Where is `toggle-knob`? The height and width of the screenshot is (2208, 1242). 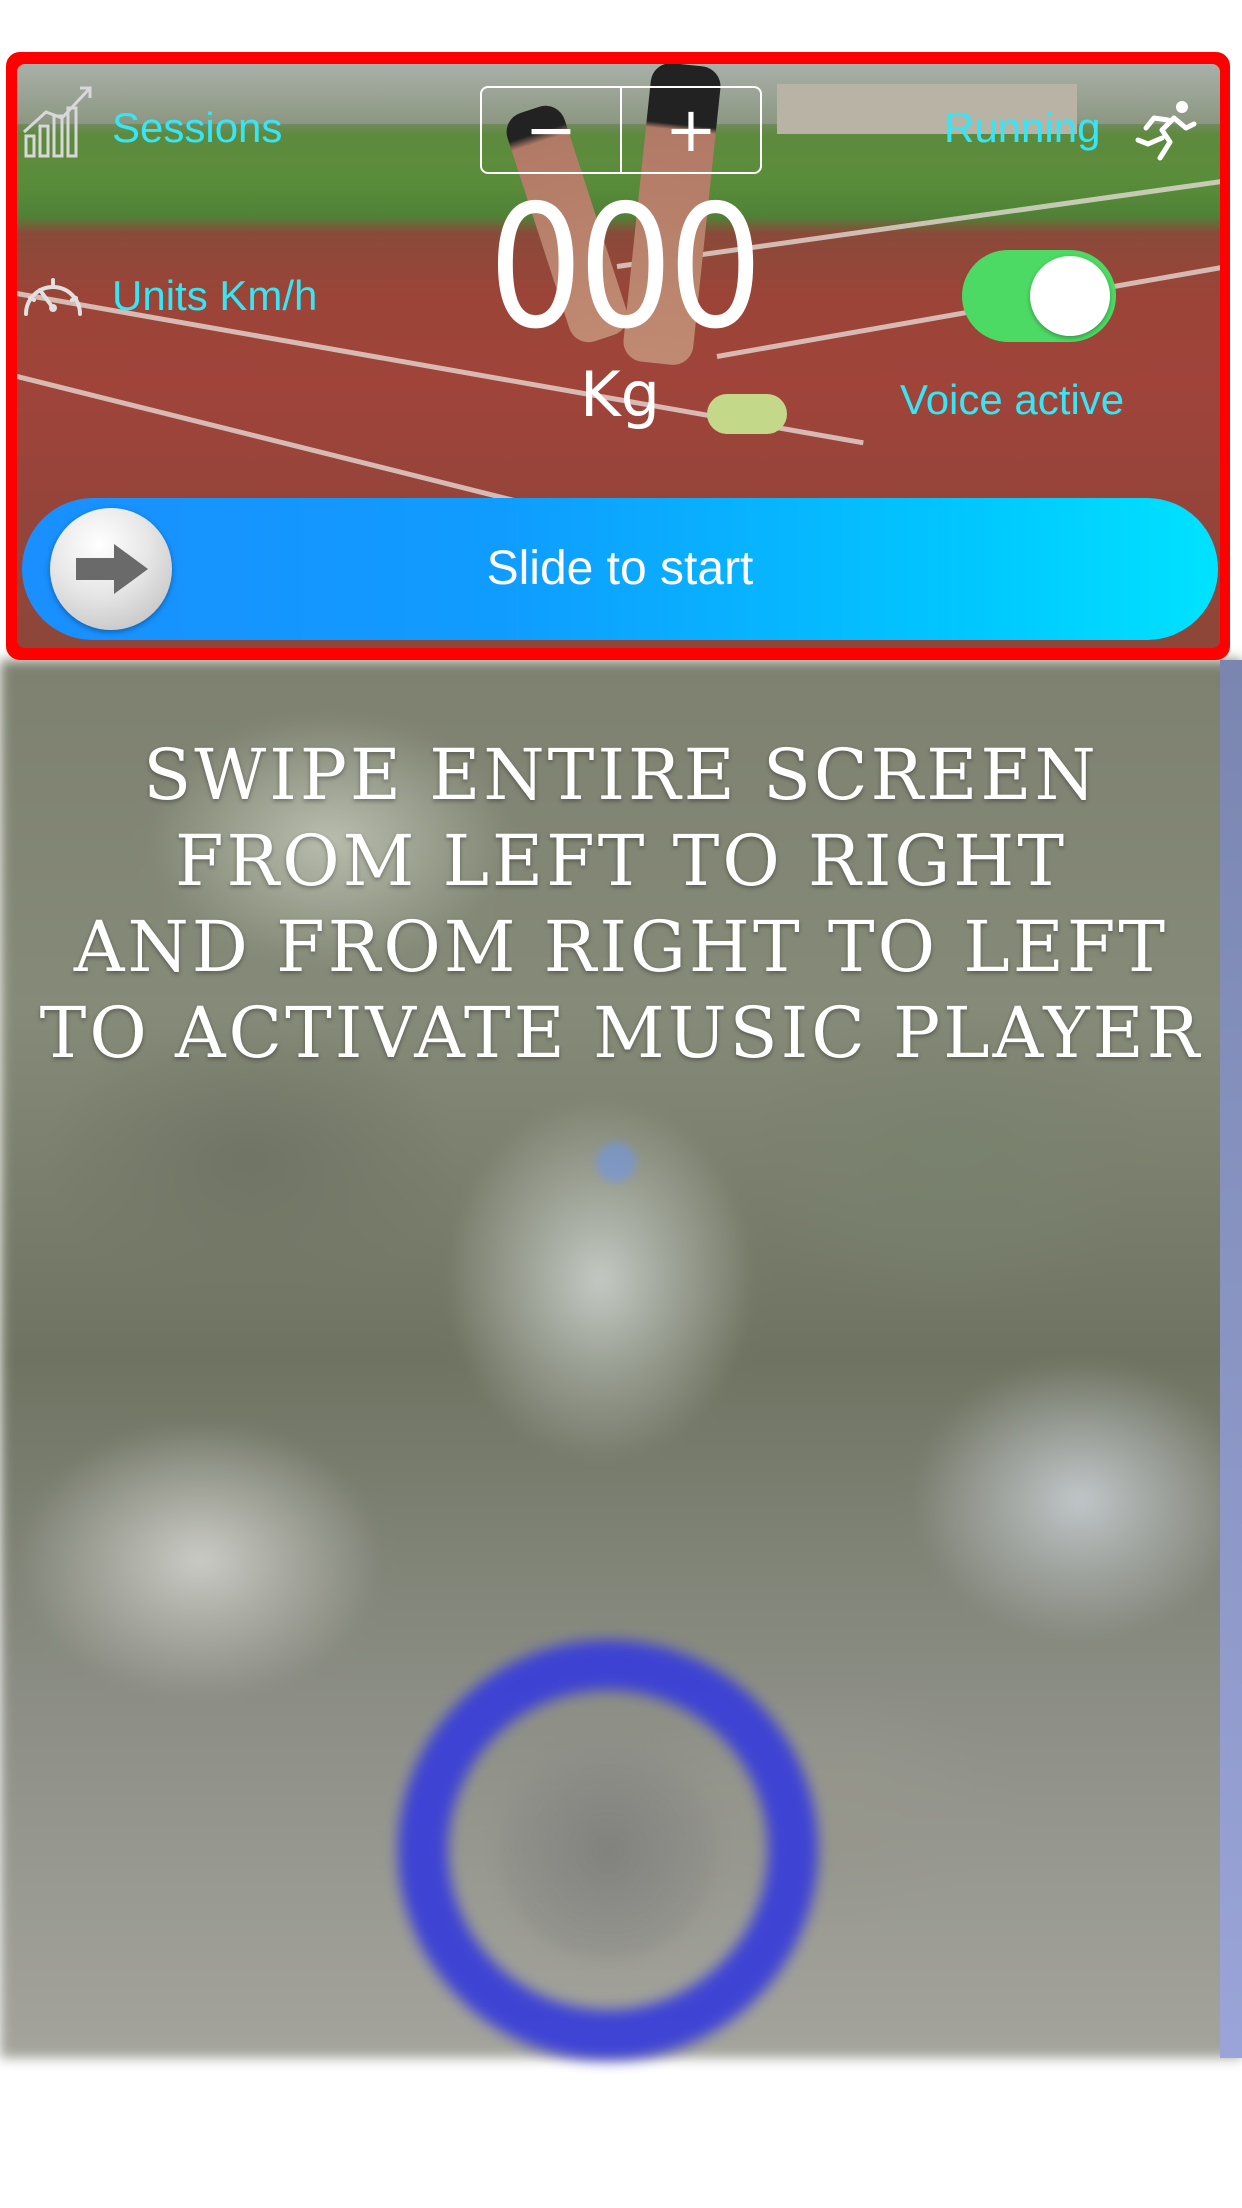
toggle-knob is located at coordinates (1070, 296).